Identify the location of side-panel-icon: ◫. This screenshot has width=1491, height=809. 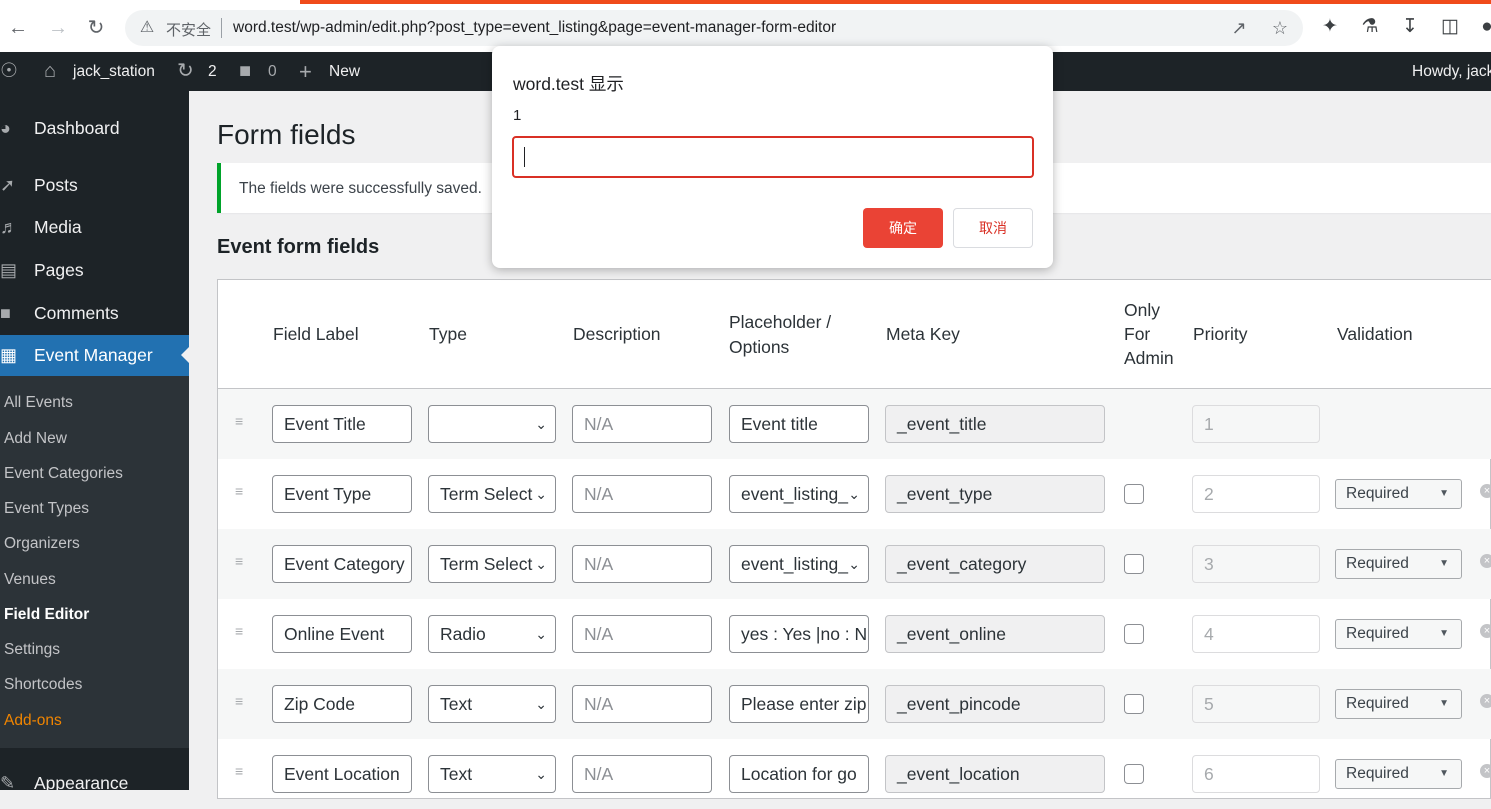
(1450, 27).